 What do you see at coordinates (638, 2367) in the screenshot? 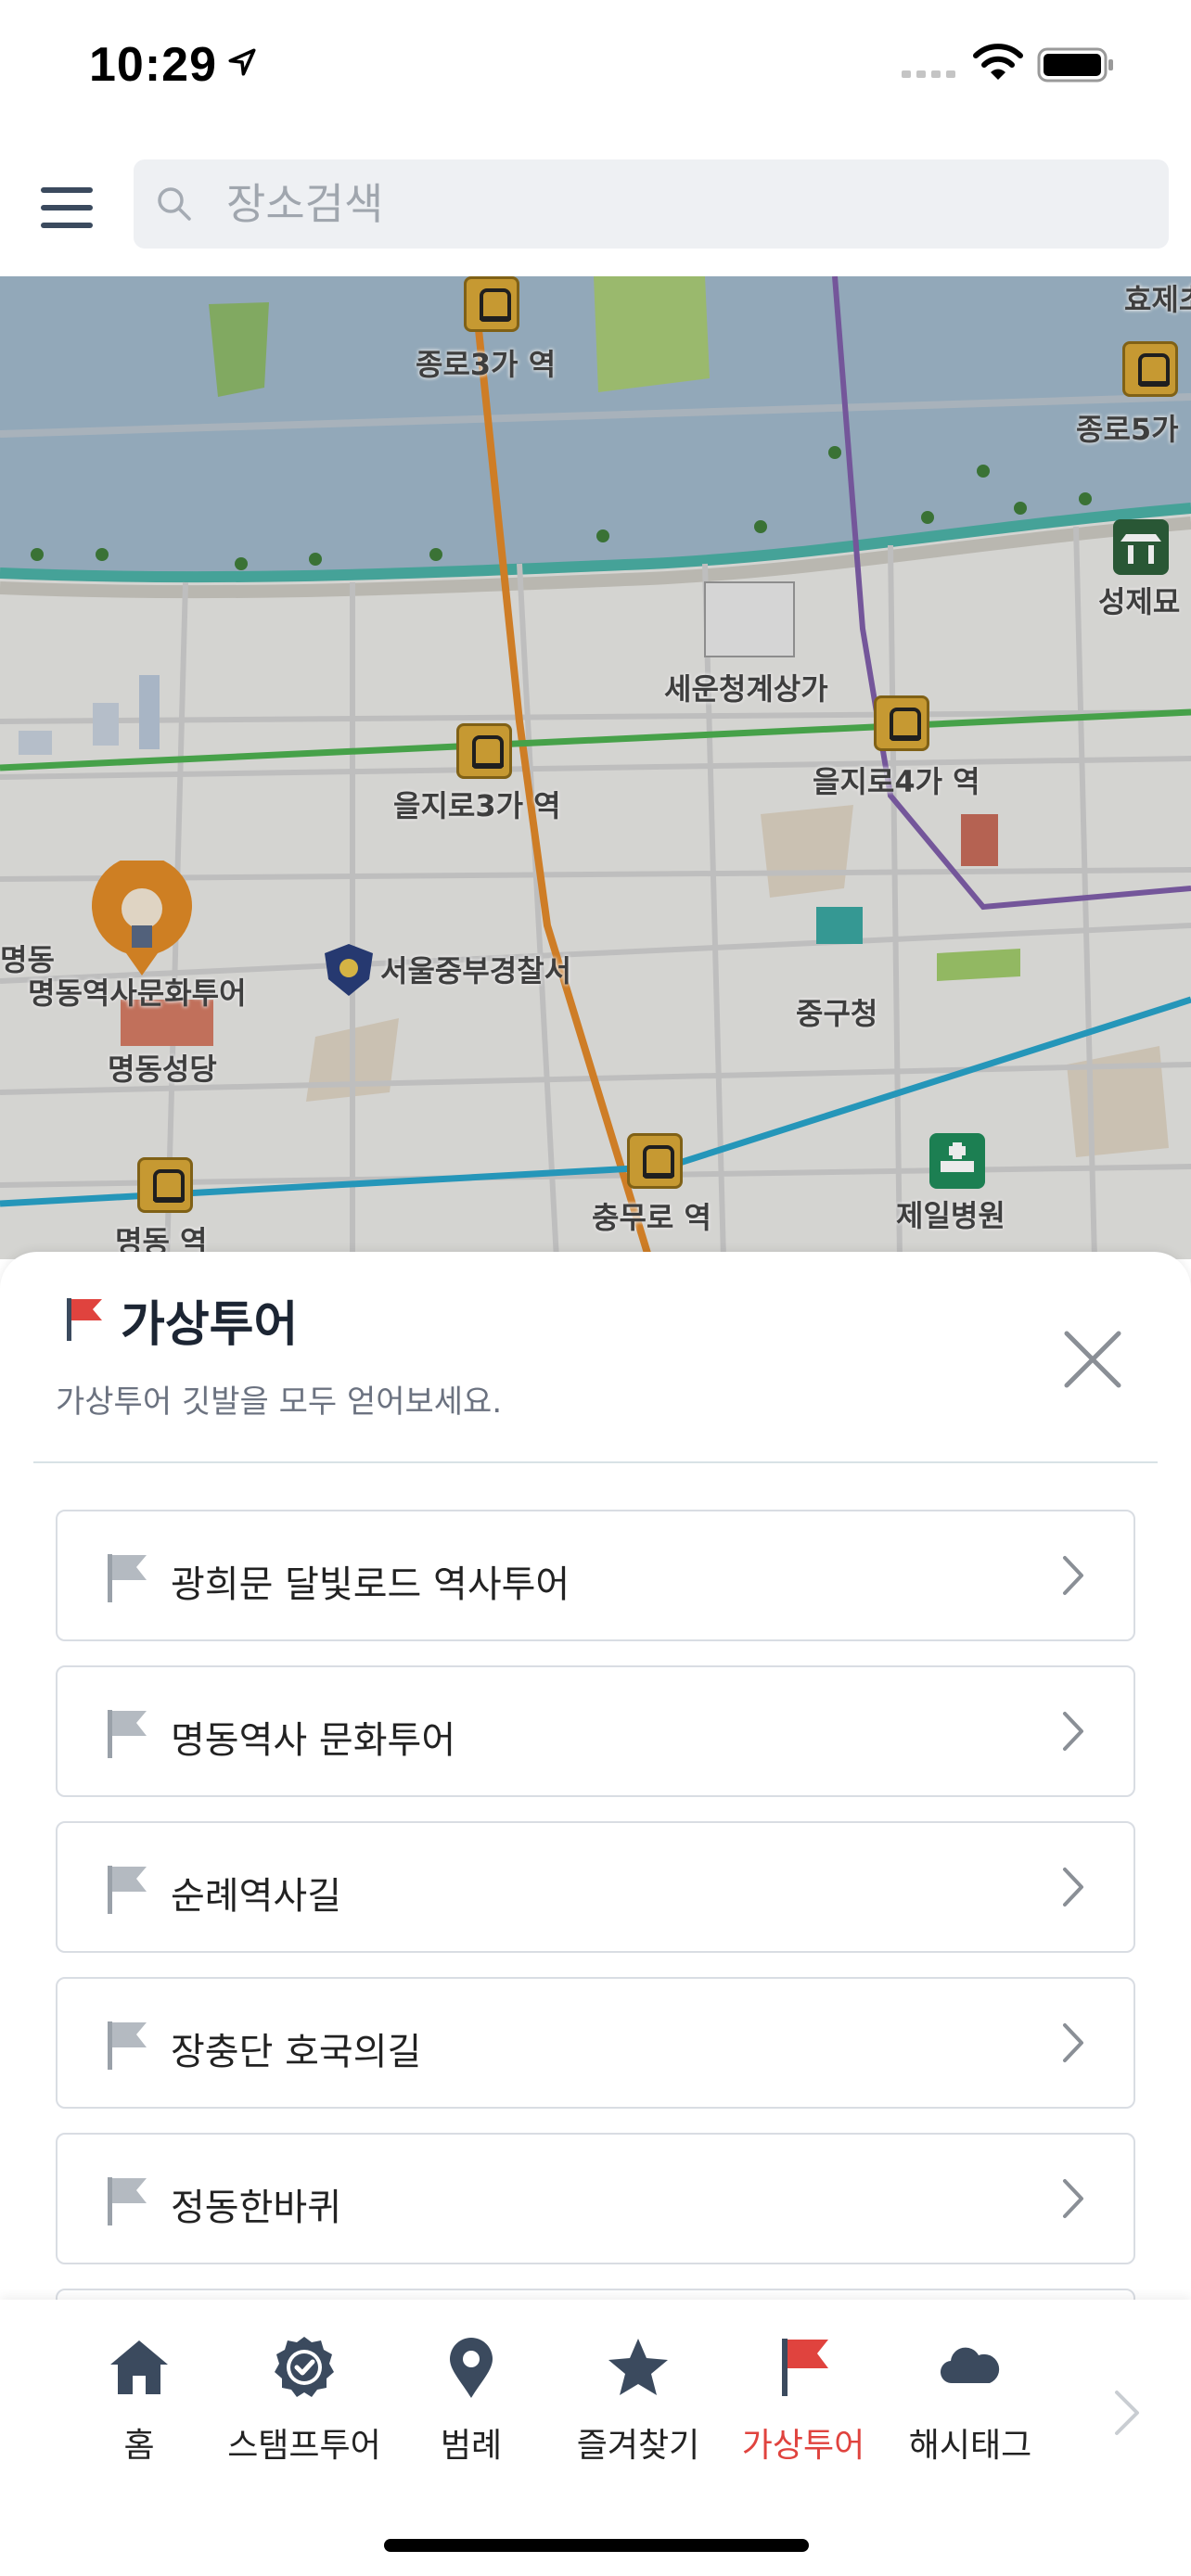
I see `star-icon` at bounding box center [638, 2367].